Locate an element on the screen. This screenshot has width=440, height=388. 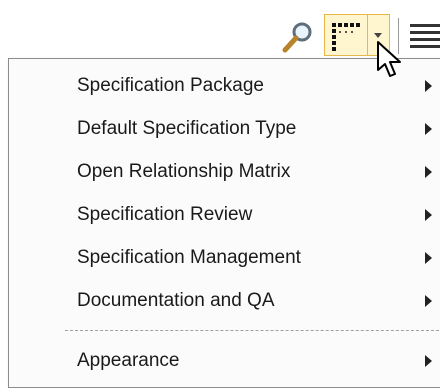
search-button is located at coordinates (298, 37).